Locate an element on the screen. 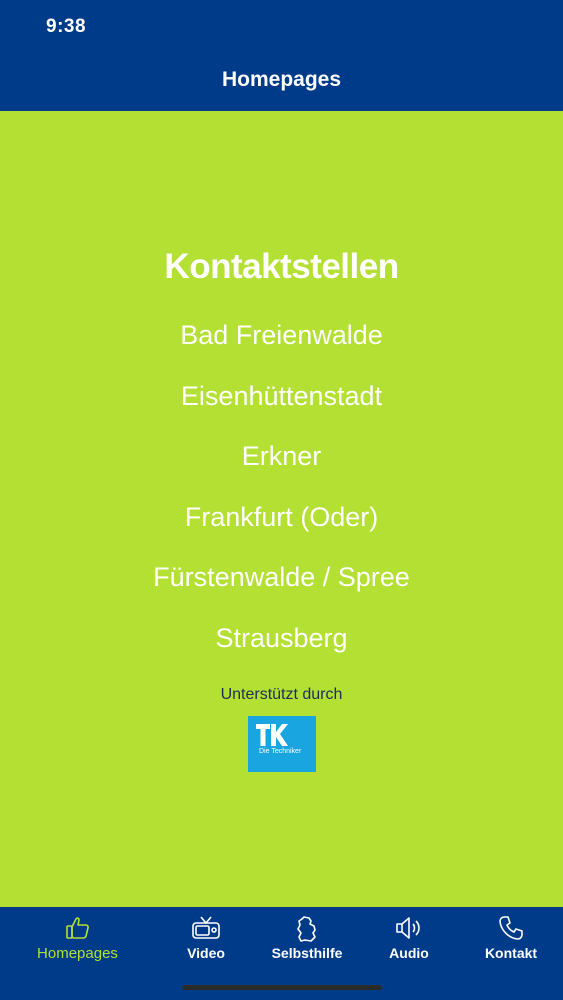 This screenshot has height=1000, width=563. tab-audio: Audio is located at coordinates (409, 942).